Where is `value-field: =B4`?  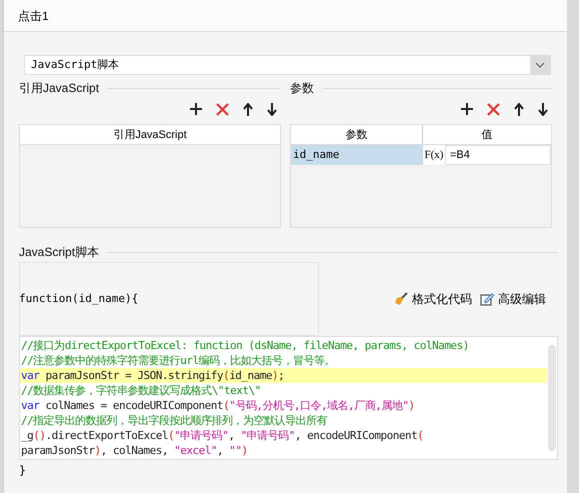
value-field: =B4 is located at coordinates (498, 155).